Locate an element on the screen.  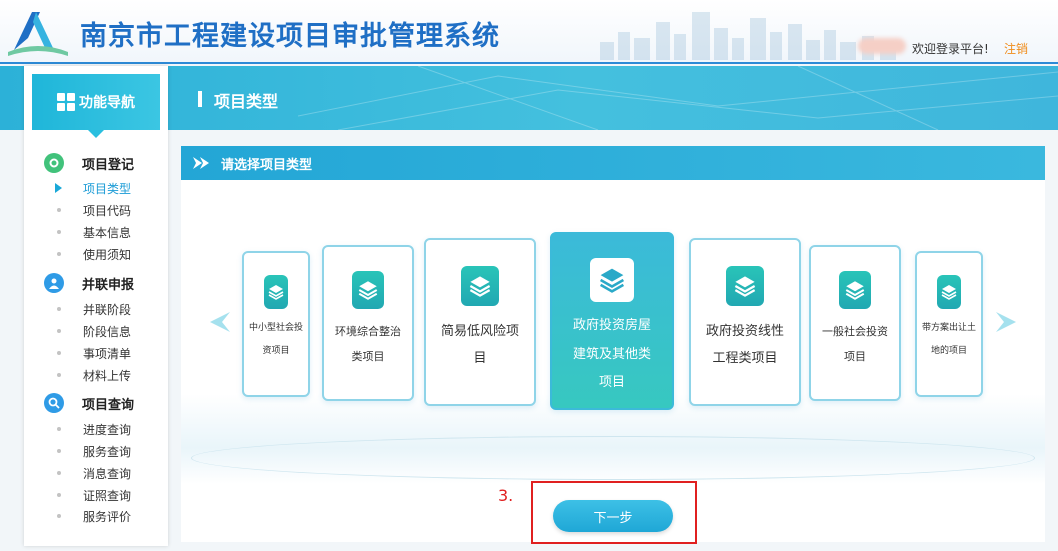
sidebar-item-service-evaluation: 服务评价 is located at coordinates (107, 516).